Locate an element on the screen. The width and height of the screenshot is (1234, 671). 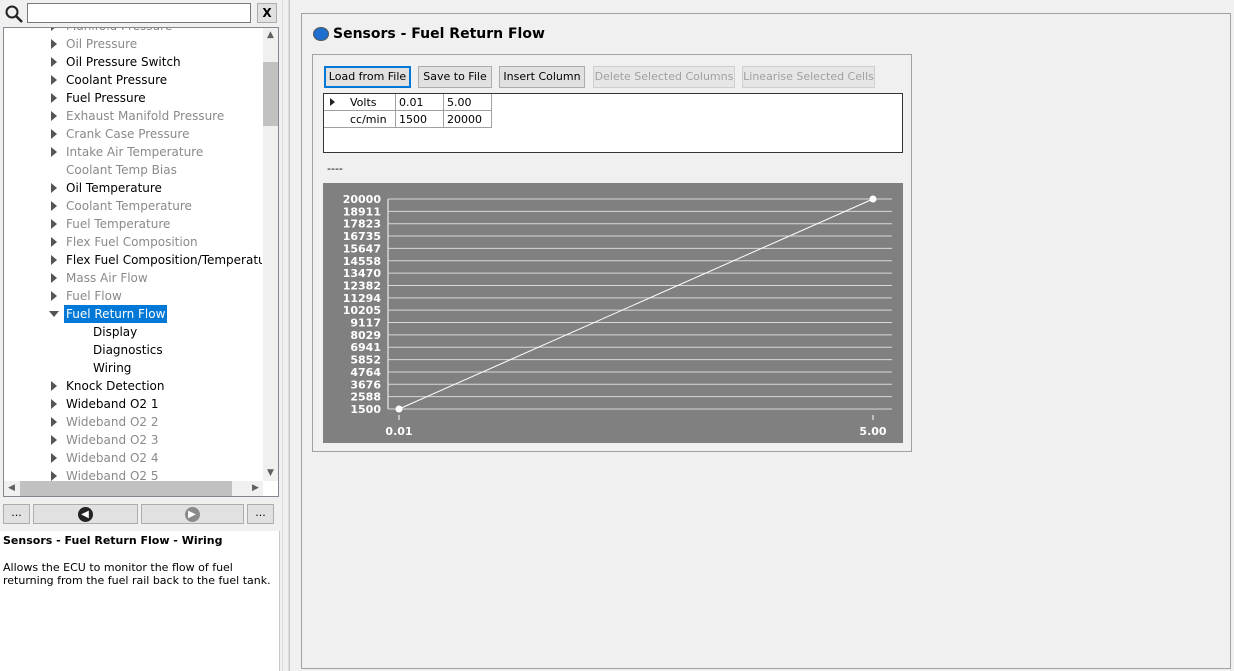
tree-item: Flex Fuel Composition is located at coordinates (133, 242).